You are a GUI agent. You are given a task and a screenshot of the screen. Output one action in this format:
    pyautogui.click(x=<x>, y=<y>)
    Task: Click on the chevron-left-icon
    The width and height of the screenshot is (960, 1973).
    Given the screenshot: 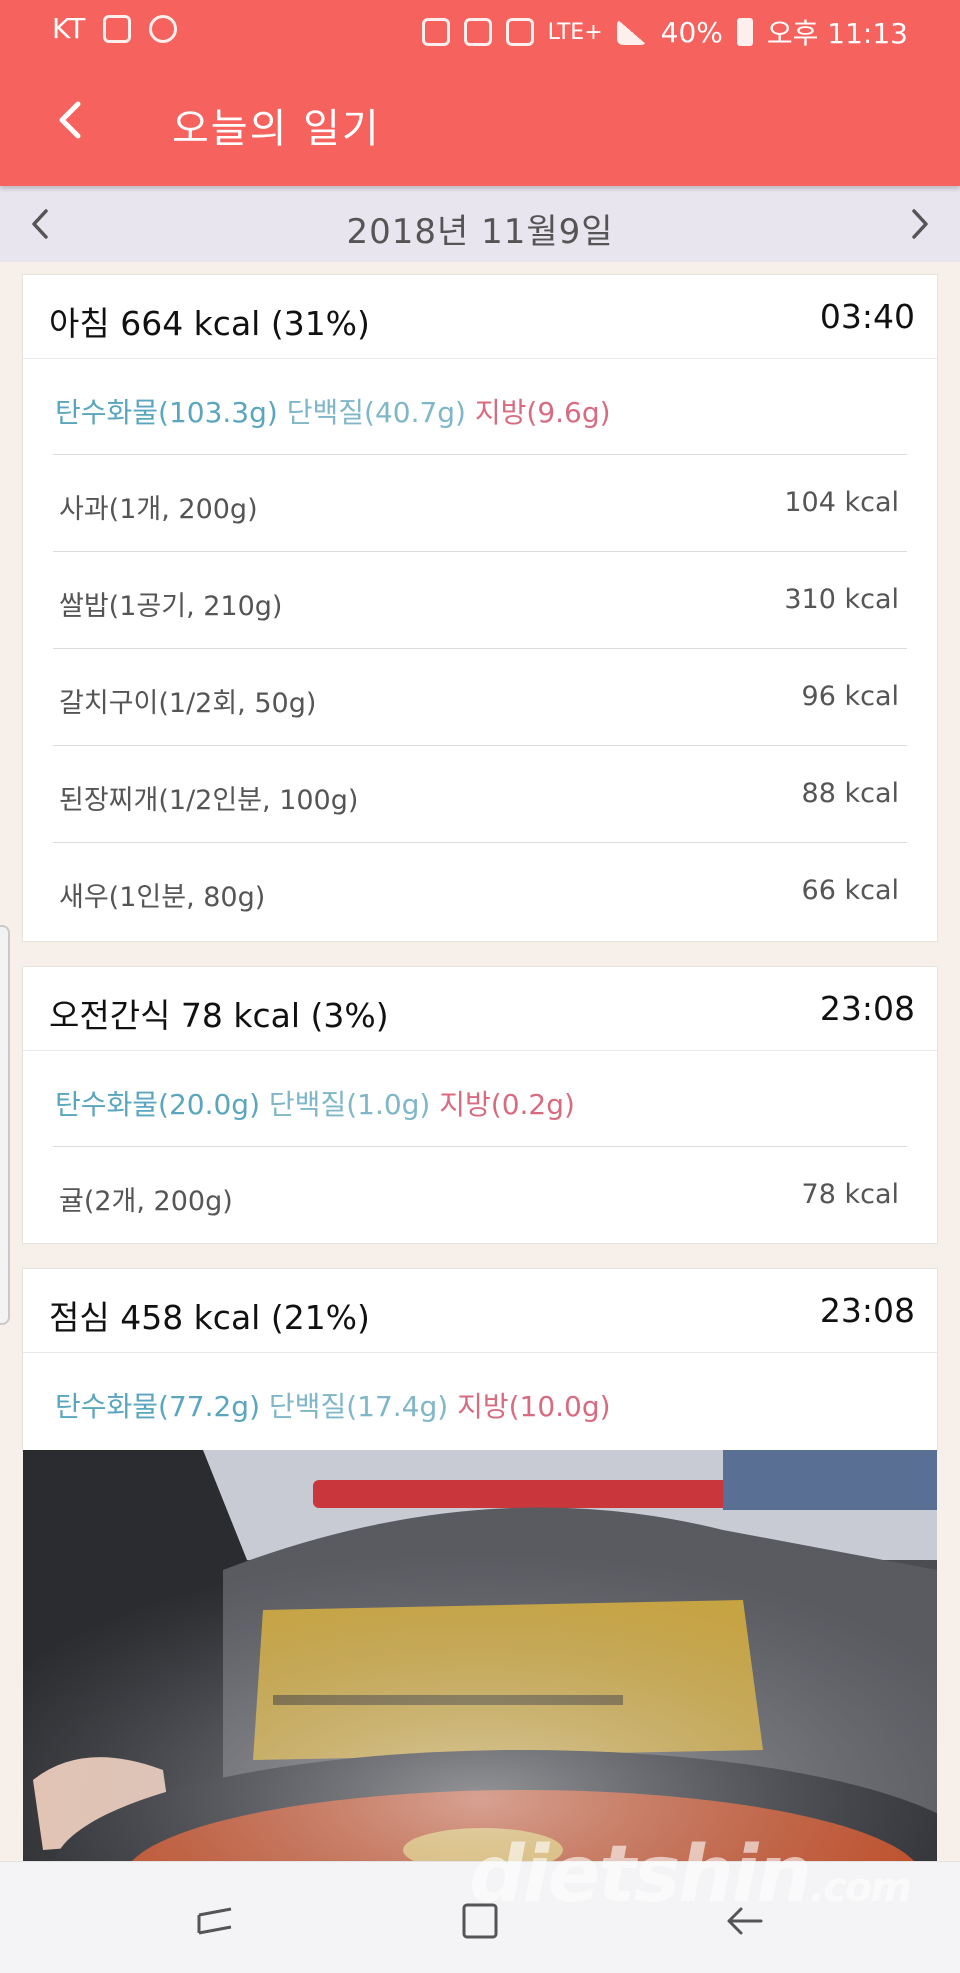 What is the action you would take?
    pyautogui.click(x=70, y=120)
    